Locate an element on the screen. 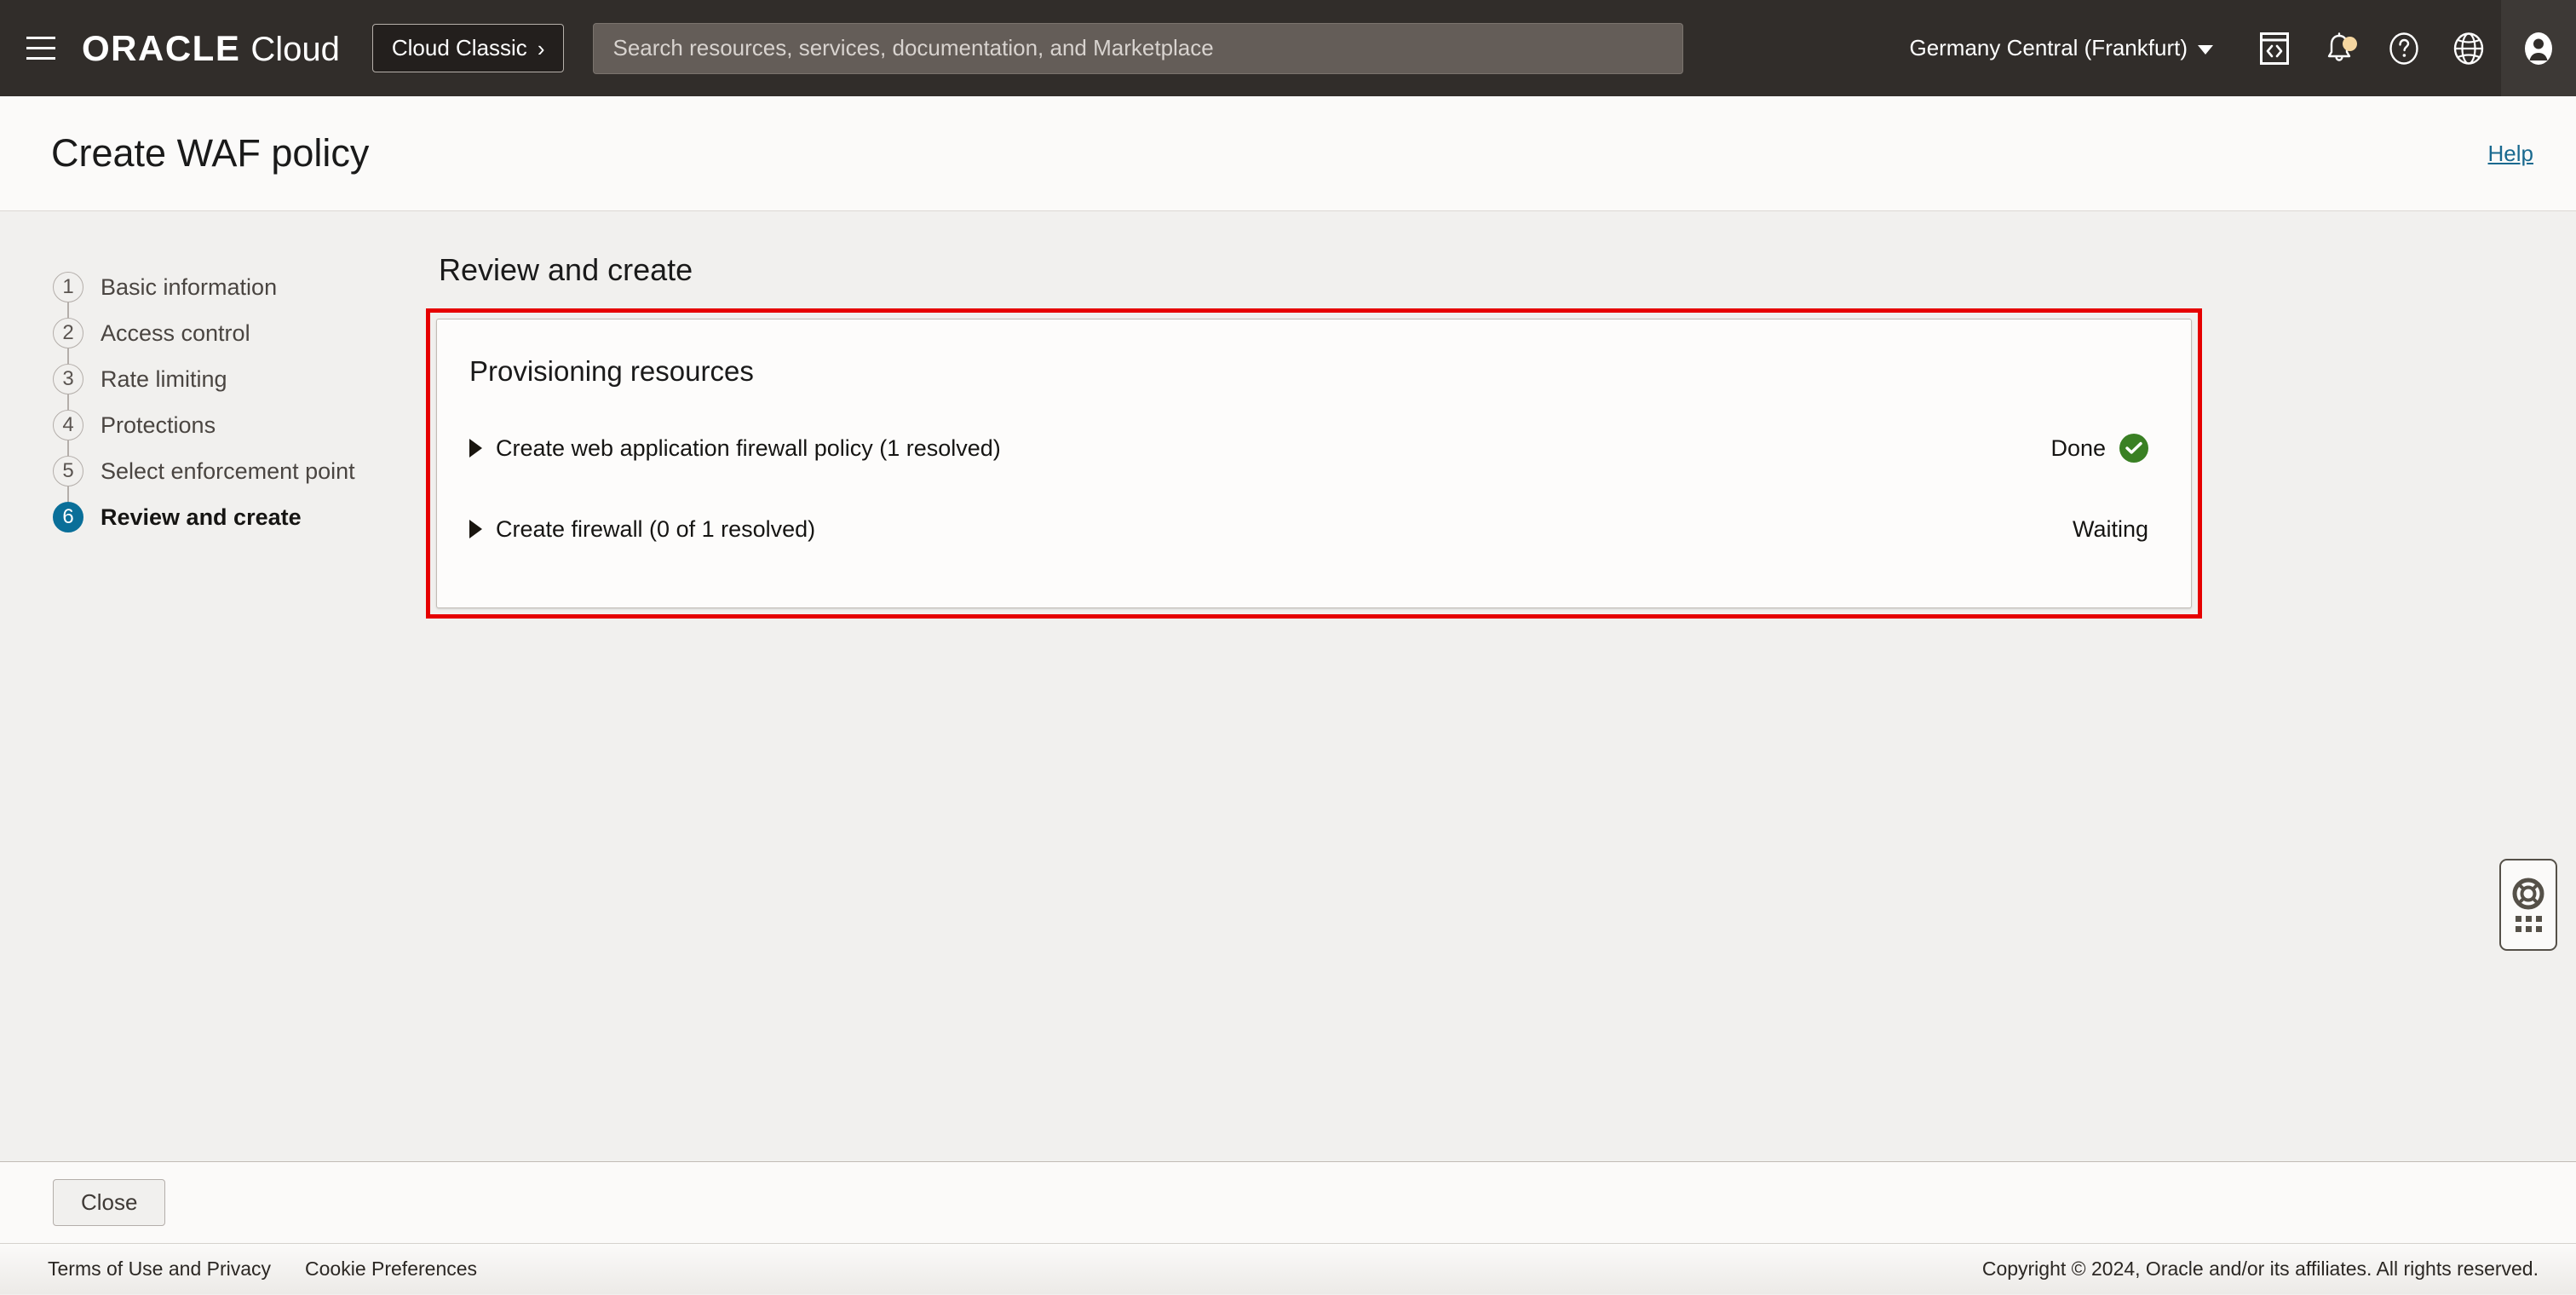  provisioning-row-status: Waiting is located at coordinates (2111, 529).